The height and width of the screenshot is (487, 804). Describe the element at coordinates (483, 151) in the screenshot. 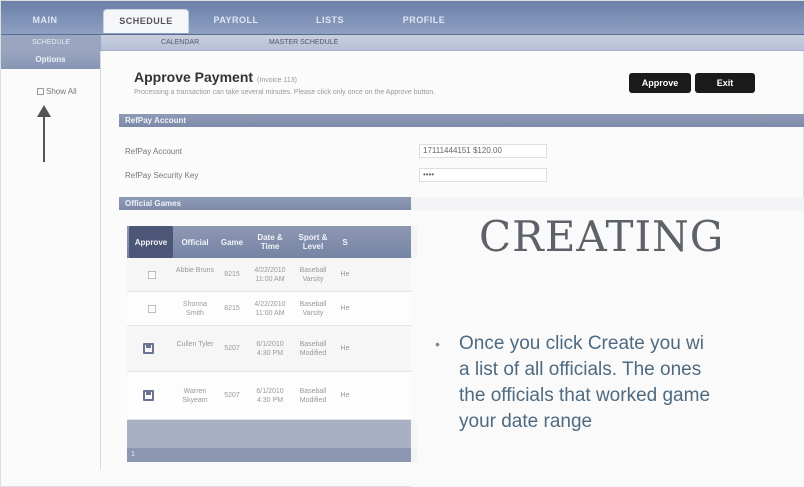

I see `refpay-account-select: 17111444151 $120.00` at that location.